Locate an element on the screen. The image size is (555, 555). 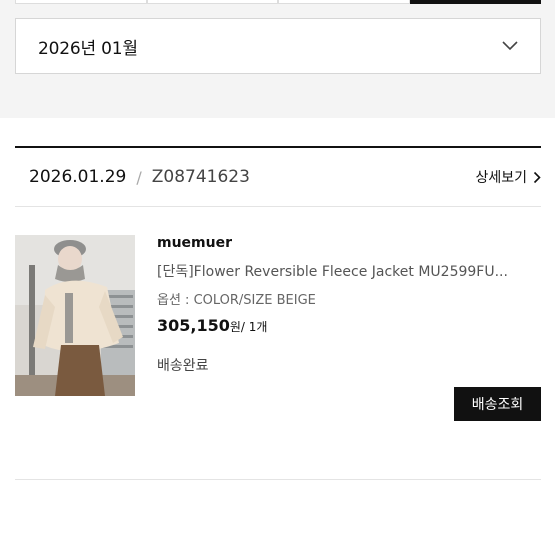
order-number: Z08741623 is located at coordinates (200, 177).